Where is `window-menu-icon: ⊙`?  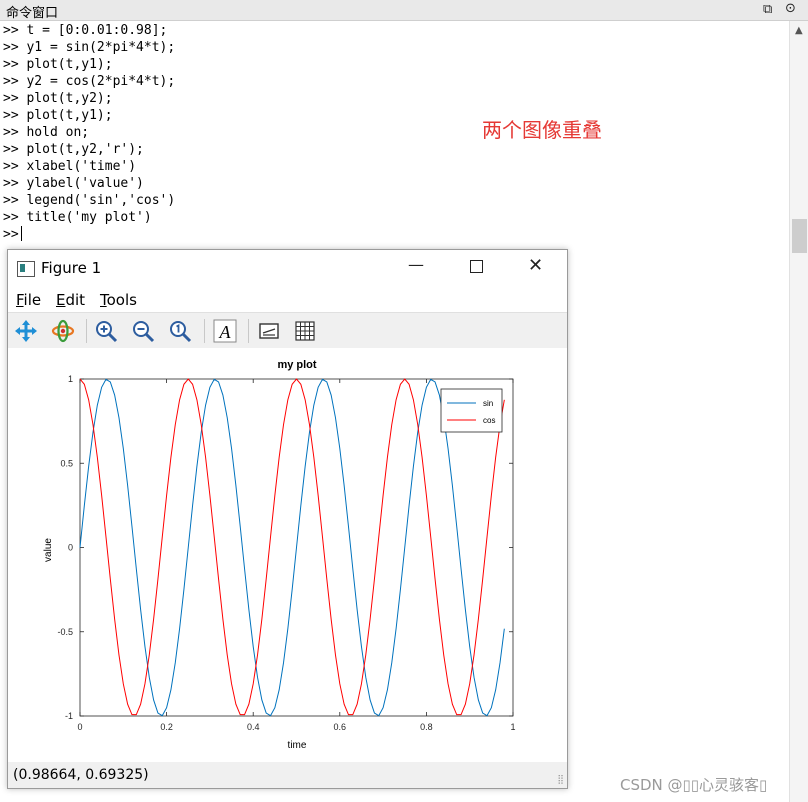 window-menu-icon: ⊙ is located at coordinates (790, 8).